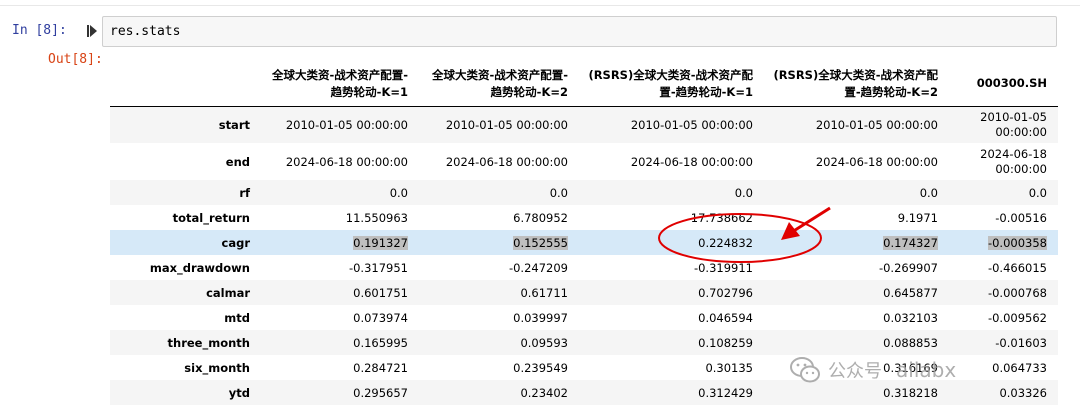 The image size is (1080, 414). I want to click on selected-value: 0.224832, so click(725, 242).